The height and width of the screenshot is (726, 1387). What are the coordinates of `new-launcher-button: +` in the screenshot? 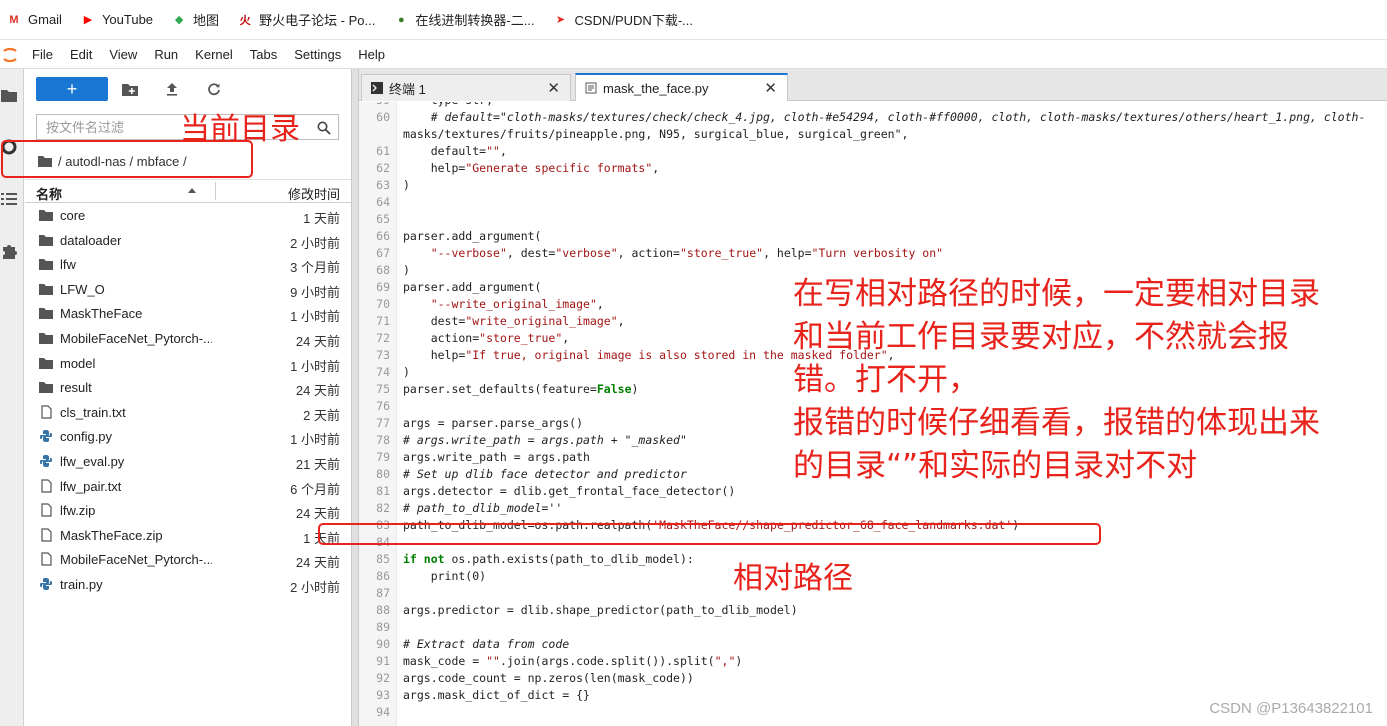 It's located at (72, 89).